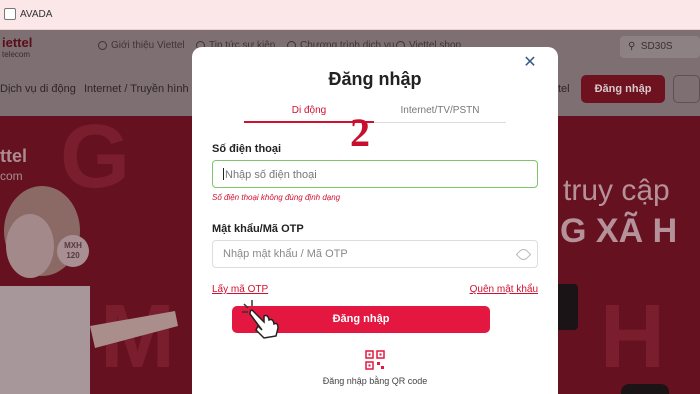 The height and width of the screenshot is (394, 700). What do you see at coordinates (38, 89) in the screenshot?
I see `nav-mobile-services: Dịch vụ di động` at bounding box center [38, 89].